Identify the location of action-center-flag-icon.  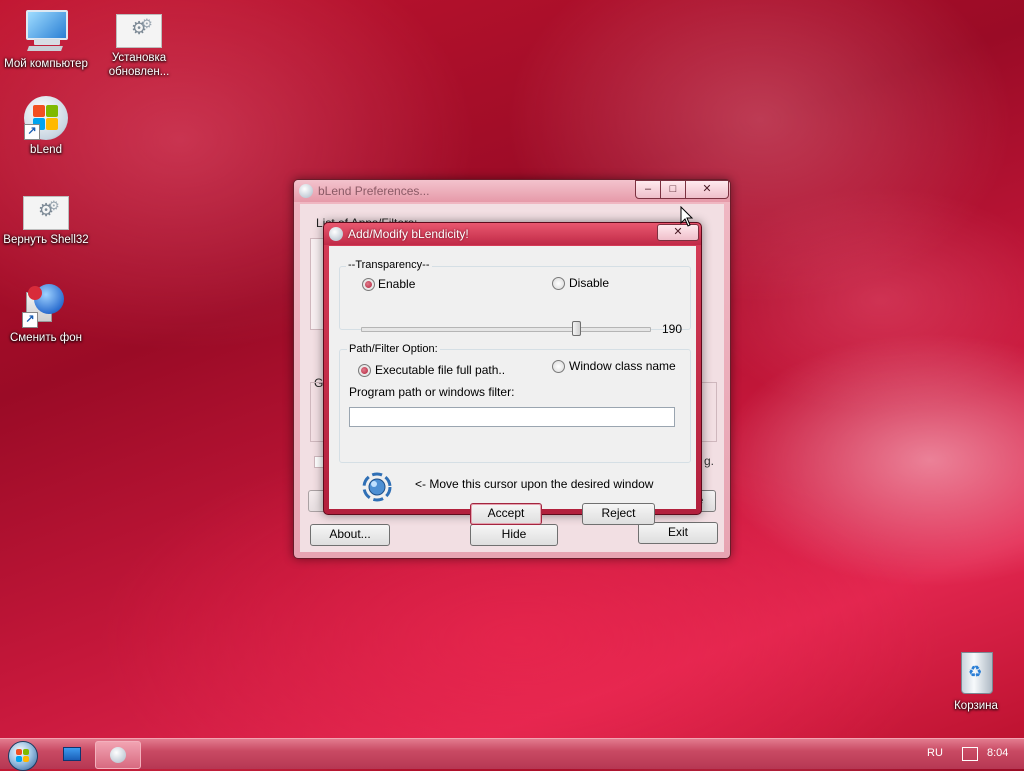
(970, 754).